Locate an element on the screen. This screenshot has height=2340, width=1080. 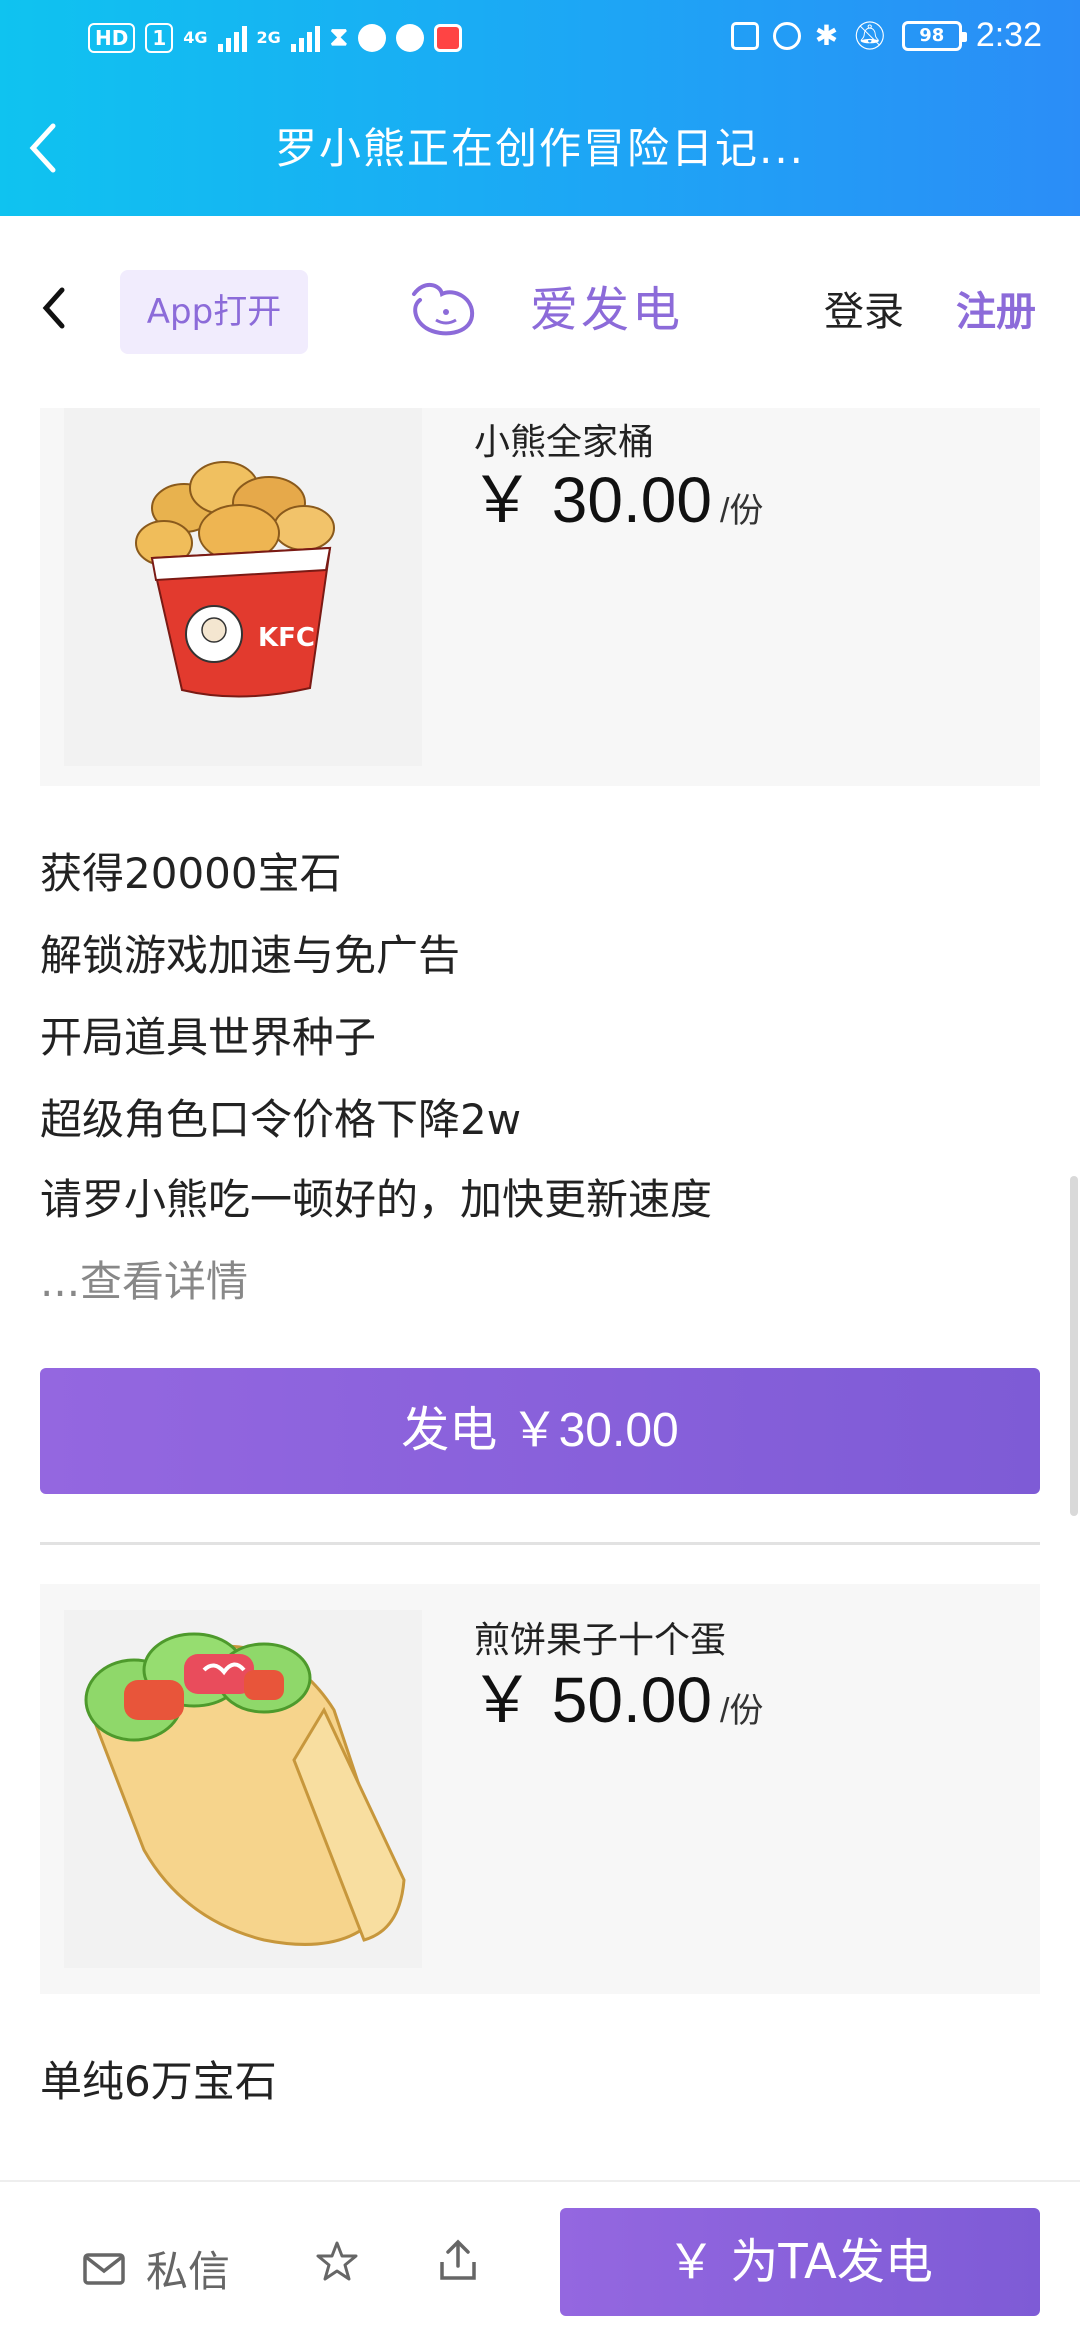
tier-description-line: 开局道具世界种子 is located at coordinates (208, 1037).